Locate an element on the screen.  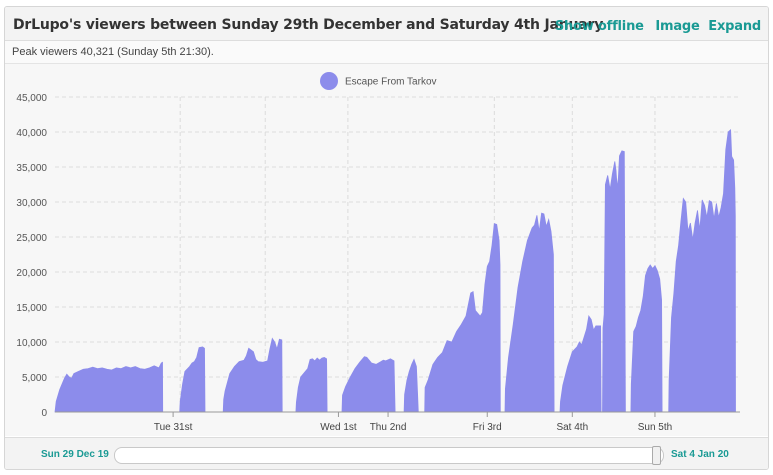
legend-marker is located at coordinates (329, 81).